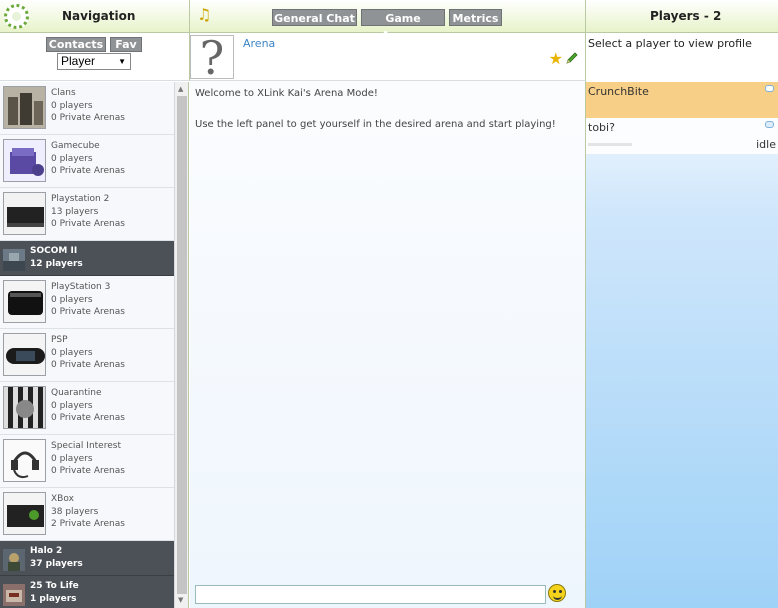 This screenshot has height=608, width=778. I want to click on arena-info: Quarantine 0 players 0 Private Arenas, so click(88, 406).